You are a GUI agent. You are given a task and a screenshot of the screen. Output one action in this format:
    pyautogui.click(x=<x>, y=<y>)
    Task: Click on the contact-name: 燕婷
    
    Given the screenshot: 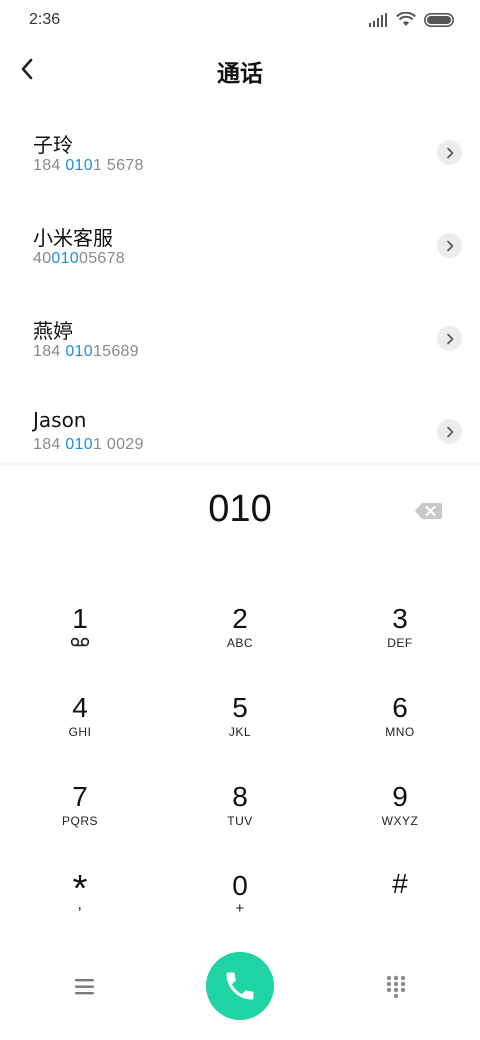 What is the action you would take?
    pyautogui.click(x=53, y=331)
    